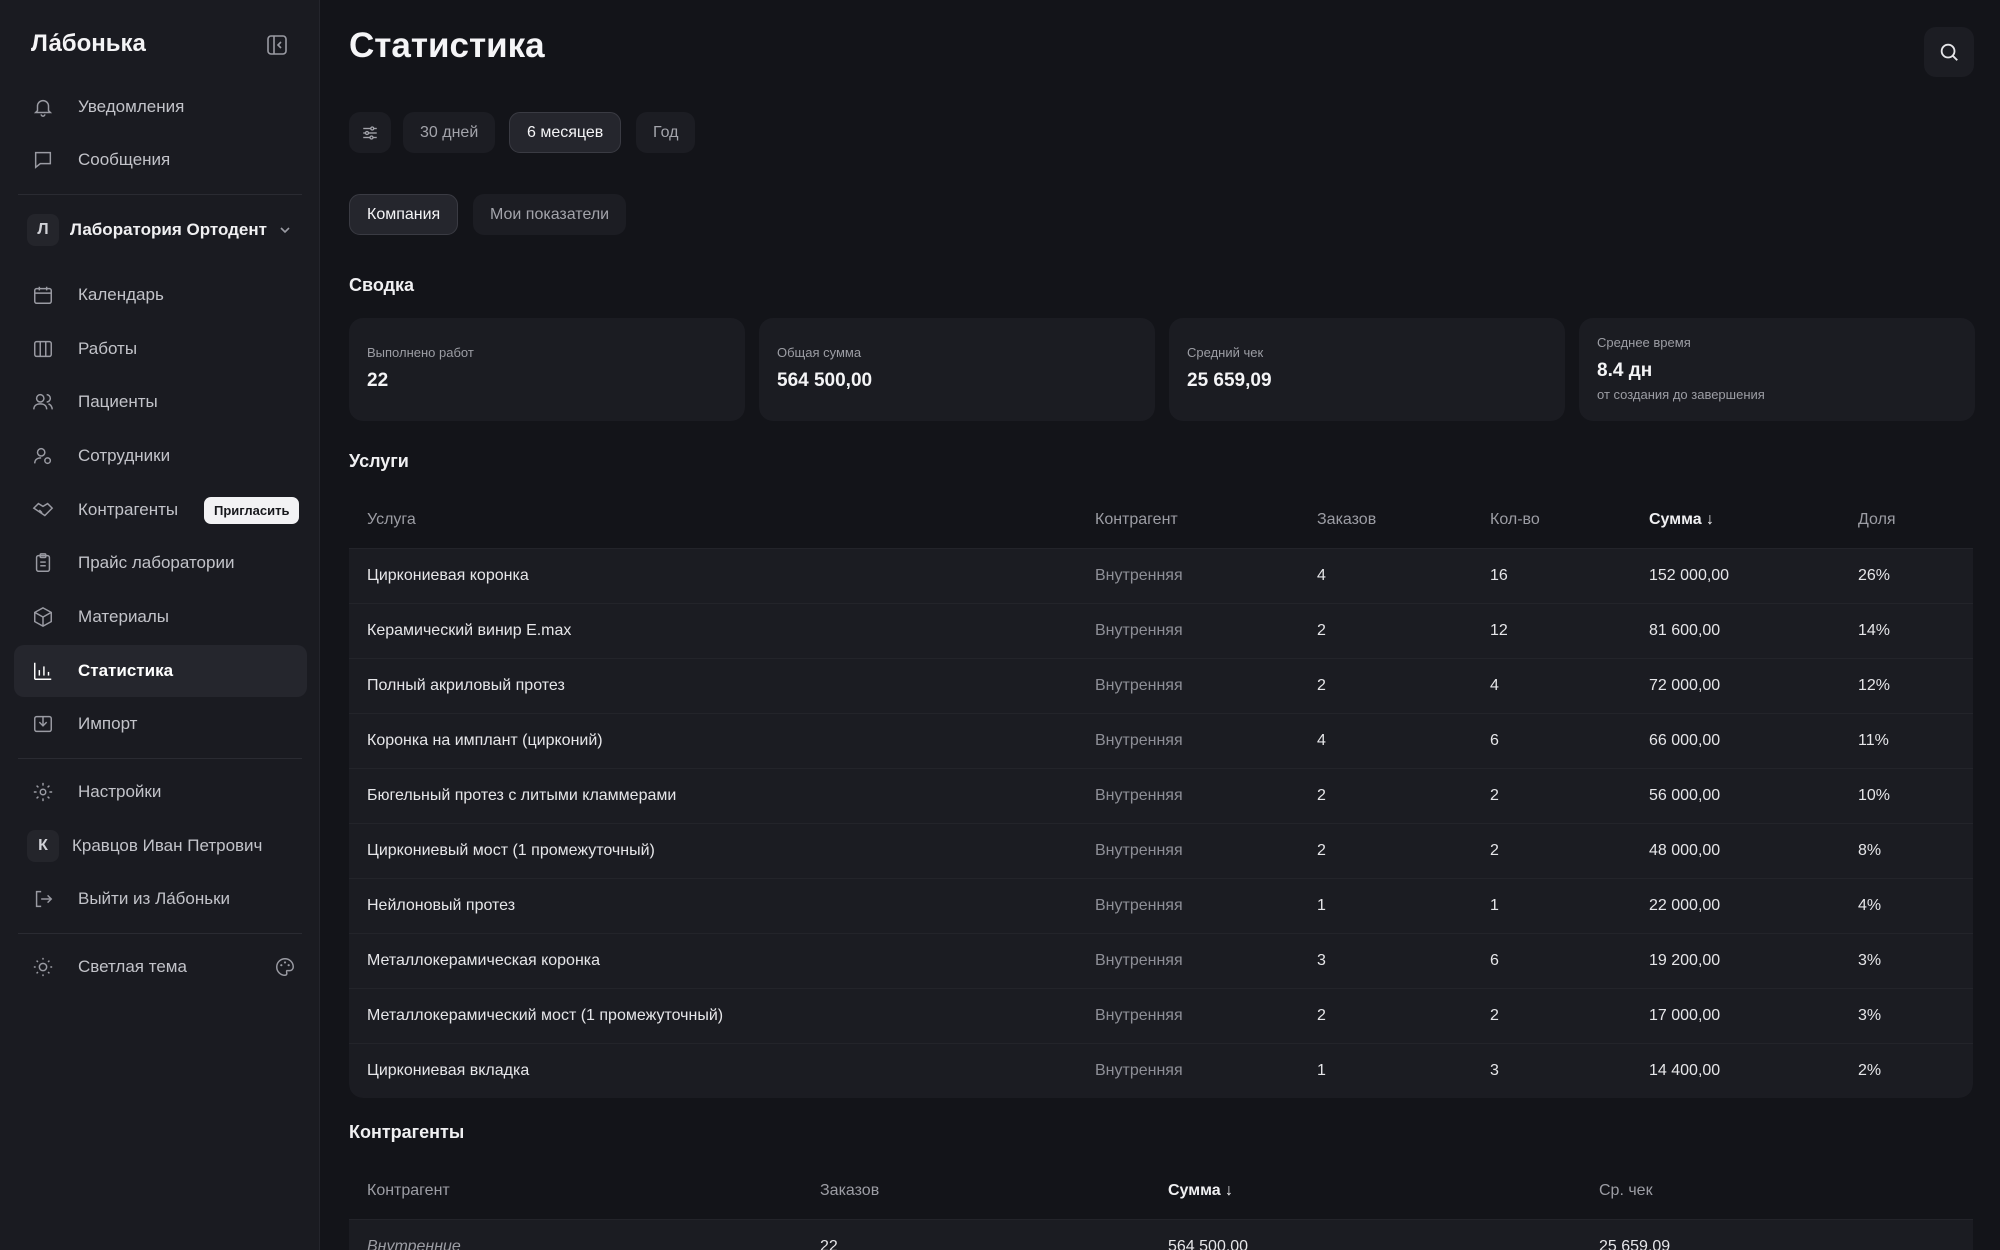 This screenshot has height=1250, width=2000. What do you see at coordinates (43, 456) in the screenshot?
I see `user-gear-icon` at bounding box center [43, 456].